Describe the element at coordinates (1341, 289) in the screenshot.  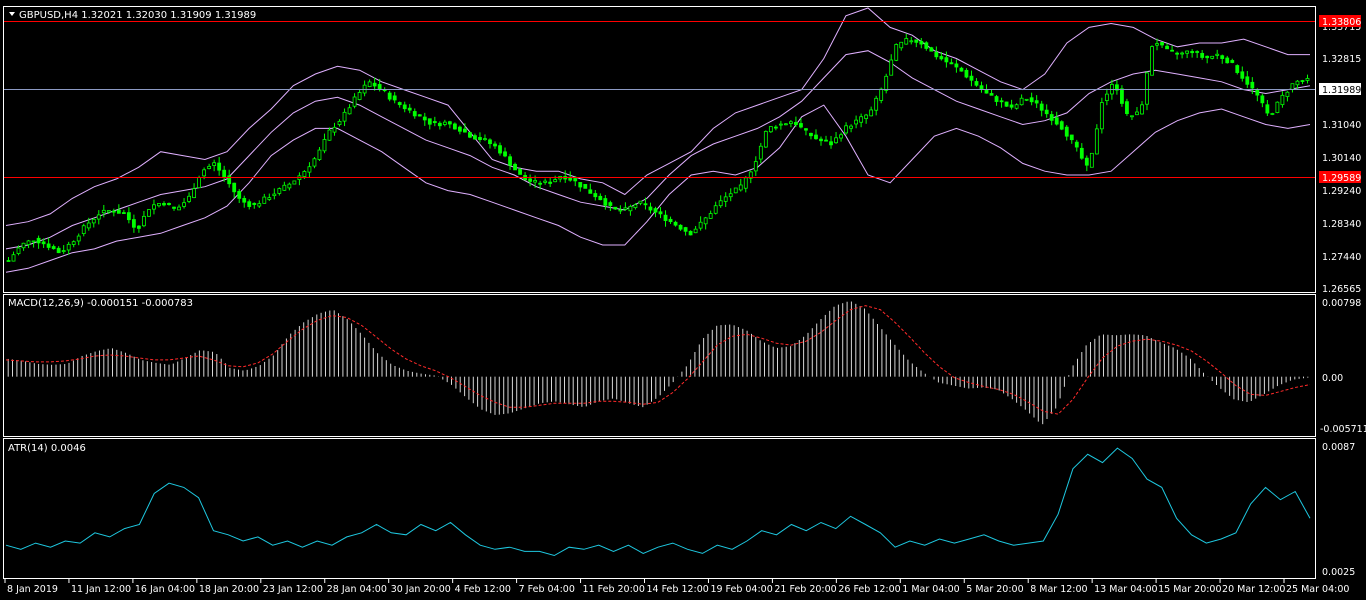
I see `price-label: 1.26565` at that location.